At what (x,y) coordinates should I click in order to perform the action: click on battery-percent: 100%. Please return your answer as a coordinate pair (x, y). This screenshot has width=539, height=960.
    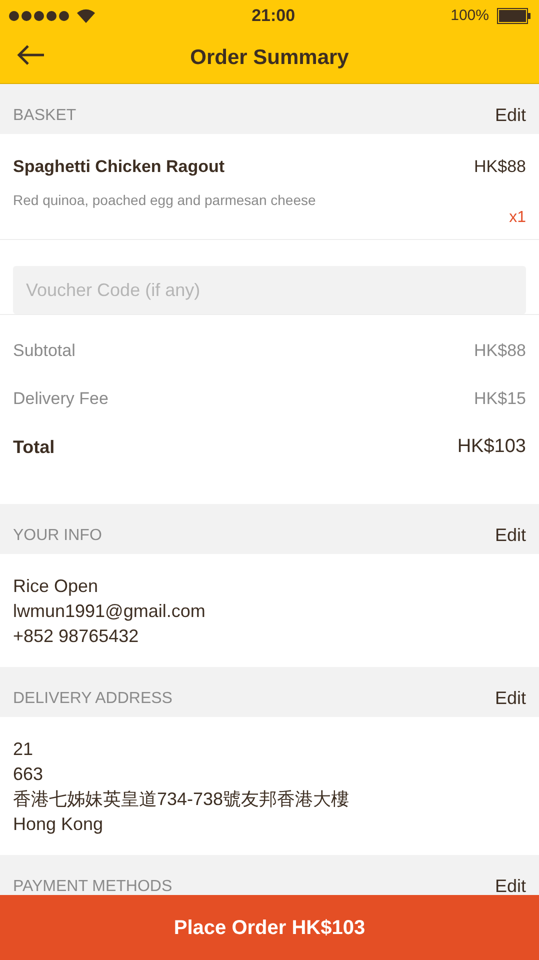
    Looking at the image, I should click on (469, 16).